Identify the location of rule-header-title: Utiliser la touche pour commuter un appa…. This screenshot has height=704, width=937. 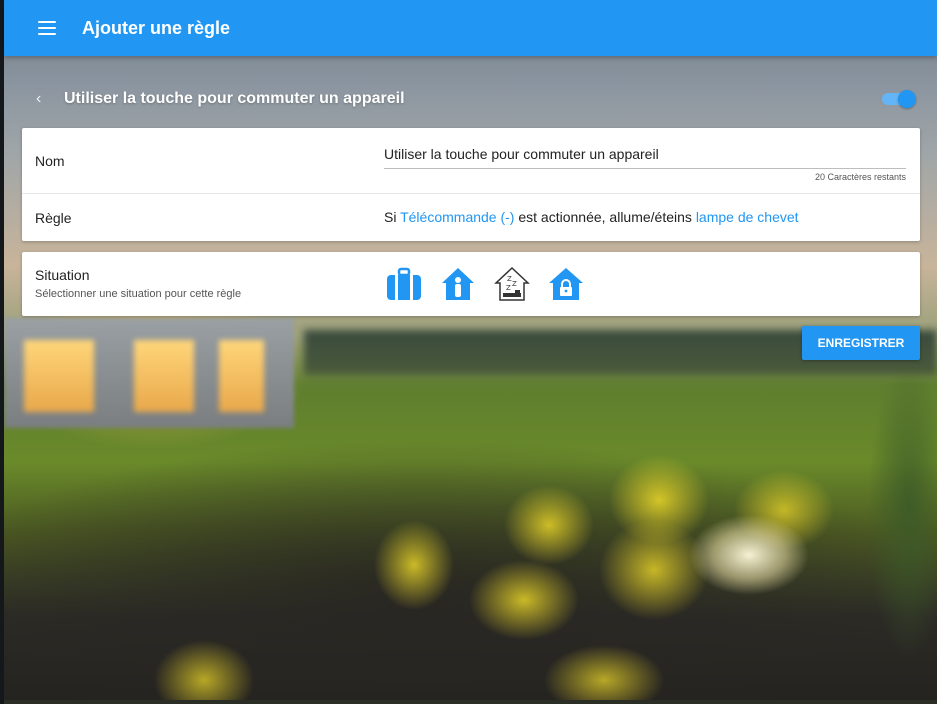
(234, 98).